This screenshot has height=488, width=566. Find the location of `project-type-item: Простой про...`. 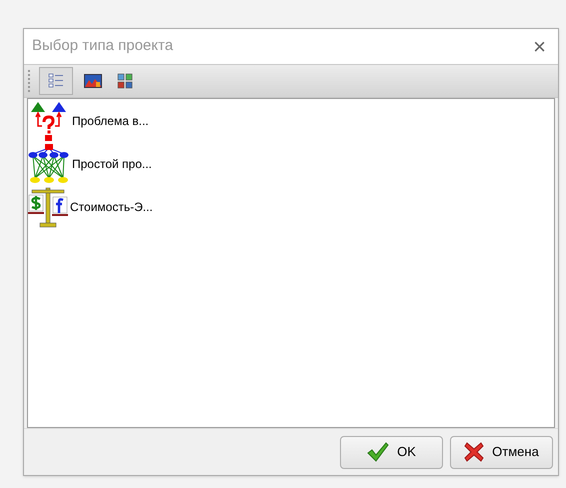

project-type-item: Простой про... is located at coordinates (291, 164).